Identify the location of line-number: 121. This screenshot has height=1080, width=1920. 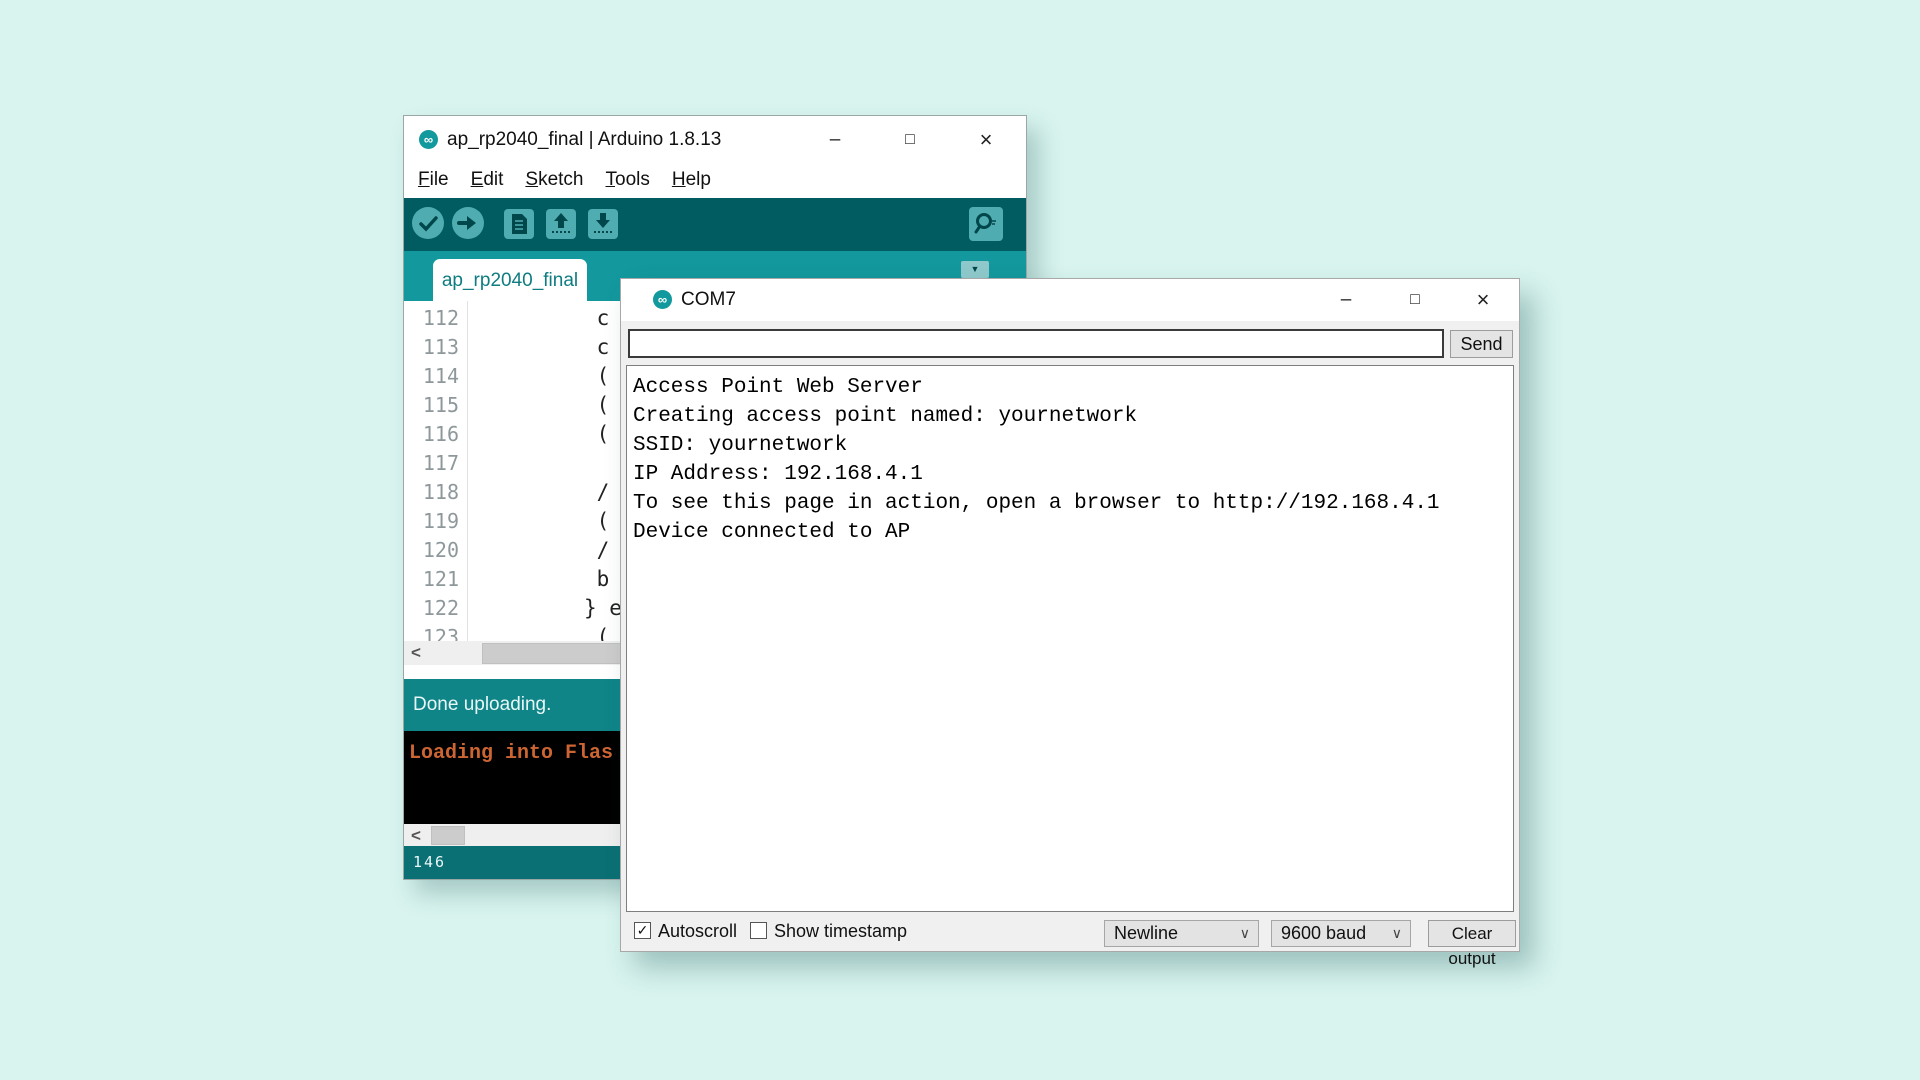
(440, 579).